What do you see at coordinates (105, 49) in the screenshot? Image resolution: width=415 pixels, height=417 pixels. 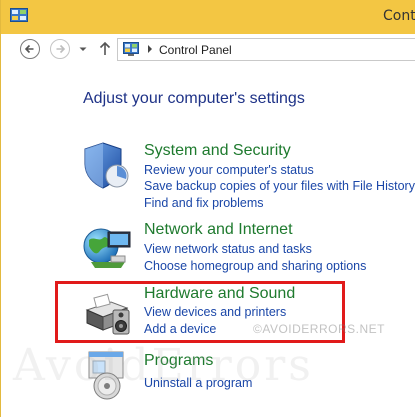 I see `up-arrow-icon` at bounding box center [105, 49].